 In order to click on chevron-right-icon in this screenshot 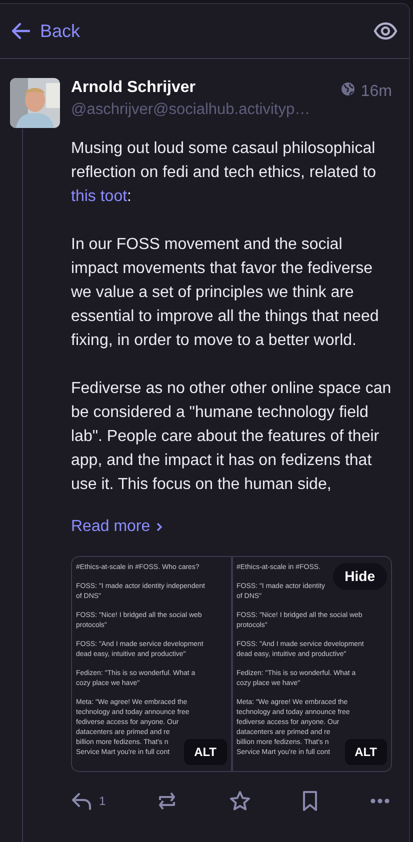, I will do `click(160, 527)`.